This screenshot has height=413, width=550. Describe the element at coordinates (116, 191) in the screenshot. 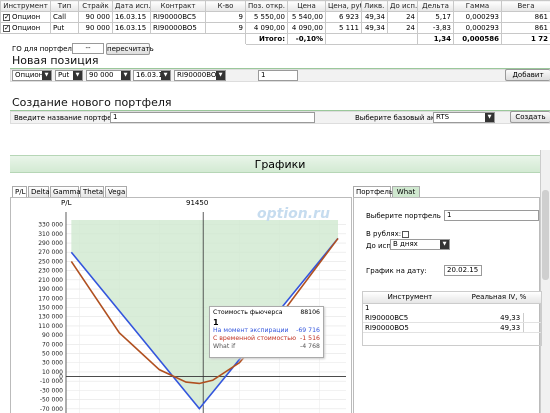

I see `tab-vega: Vega` at that location.